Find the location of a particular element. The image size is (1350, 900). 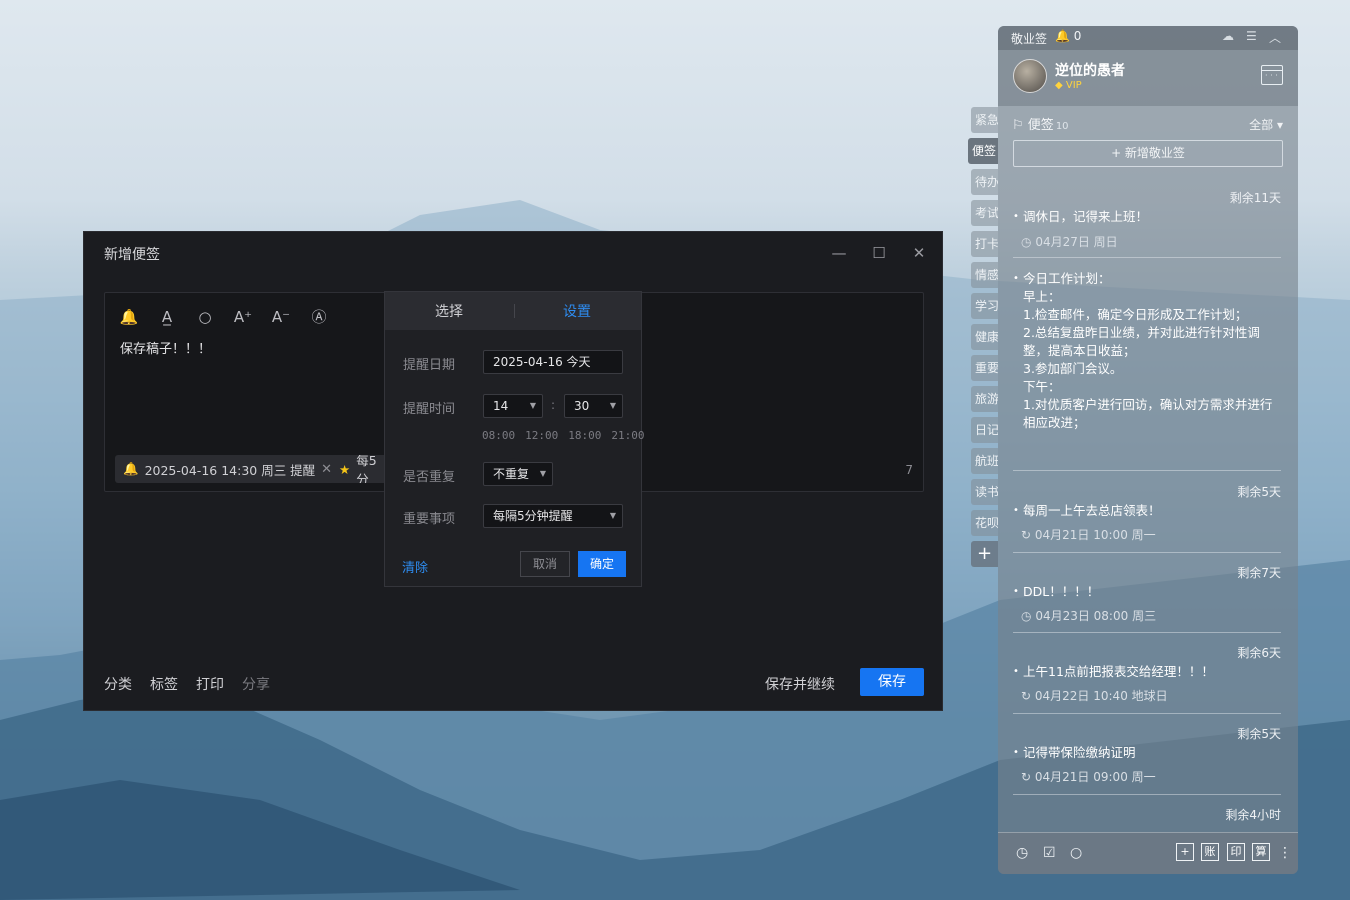

filter-dropdown: 全部 ▾ is located at coordinates (1266, 124).